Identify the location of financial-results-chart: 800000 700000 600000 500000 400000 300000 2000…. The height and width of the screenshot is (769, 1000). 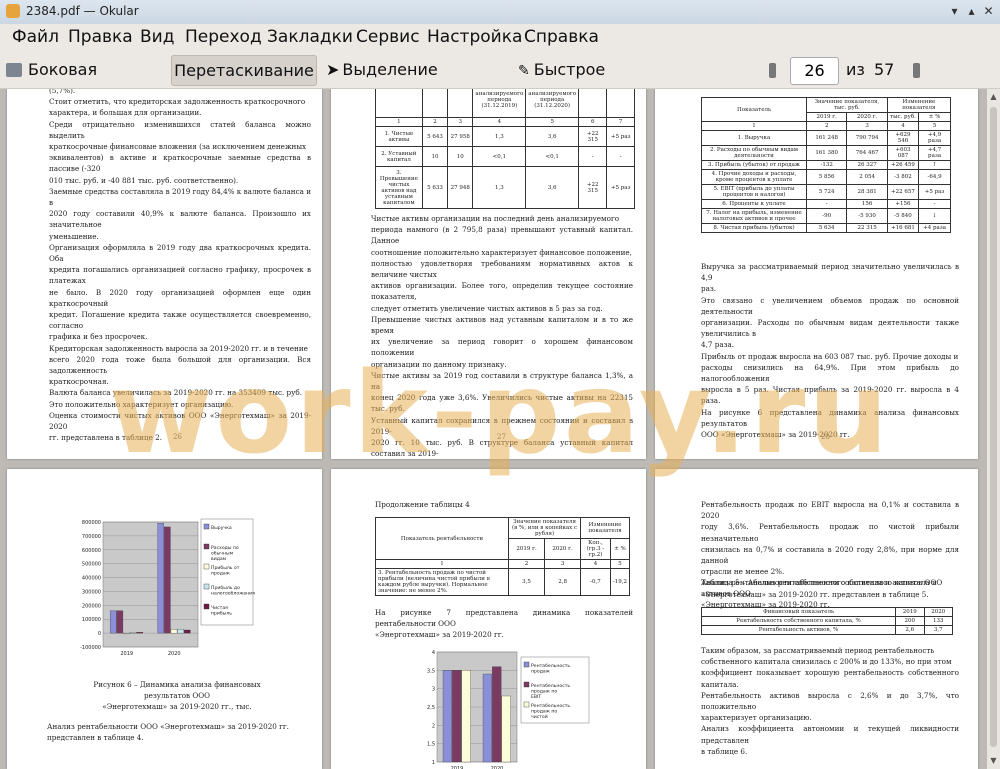
(167, 587).